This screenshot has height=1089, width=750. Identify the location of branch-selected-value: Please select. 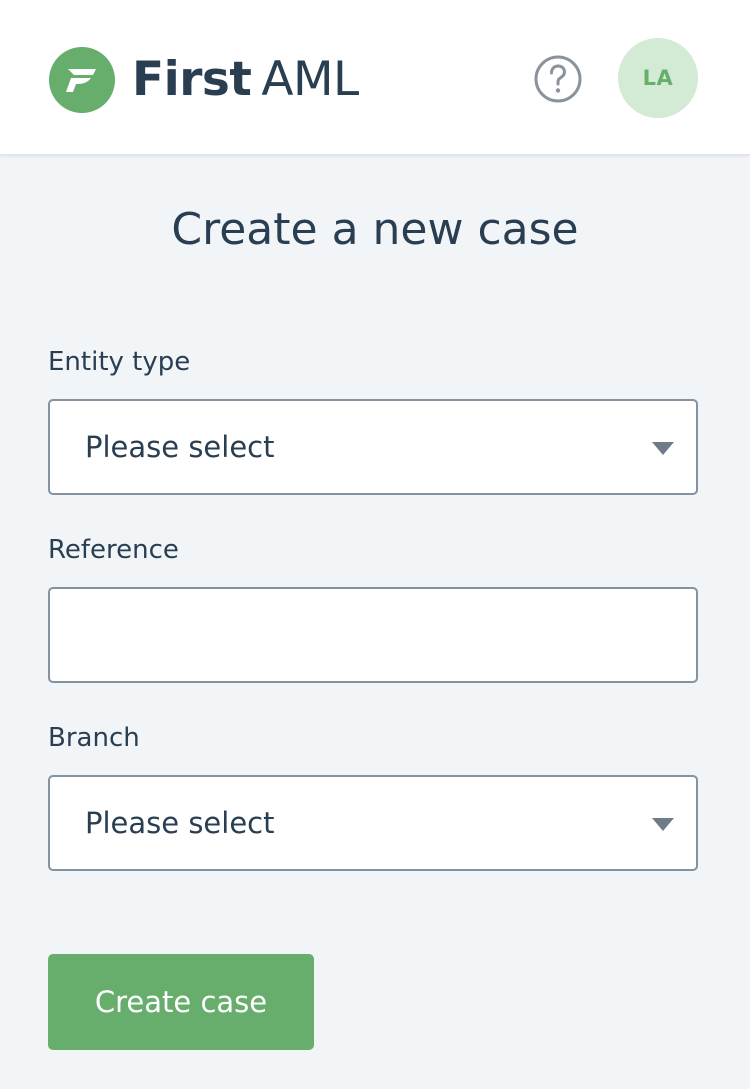
(180, 823).